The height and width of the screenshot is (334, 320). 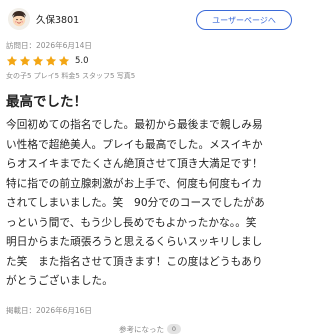 What do you see at coordinates (49, 310) in the screenshot?
I see `posted-date: 掲載日：2026年6月16日` at bounding box center [49, 310].